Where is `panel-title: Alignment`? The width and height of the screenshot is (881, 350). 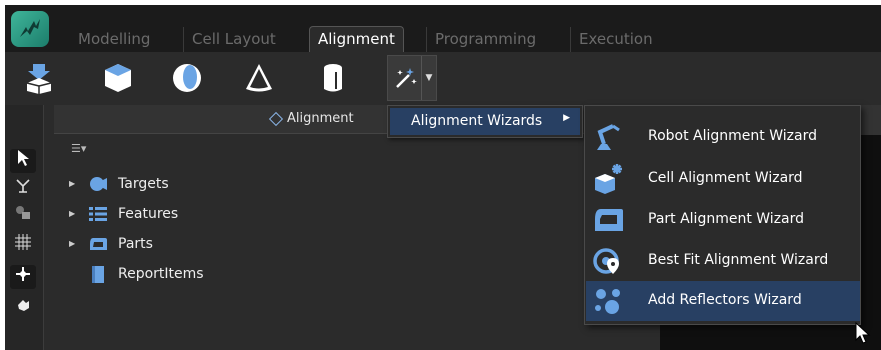
panel-title: Alignment is located at coordinates (320, 118).